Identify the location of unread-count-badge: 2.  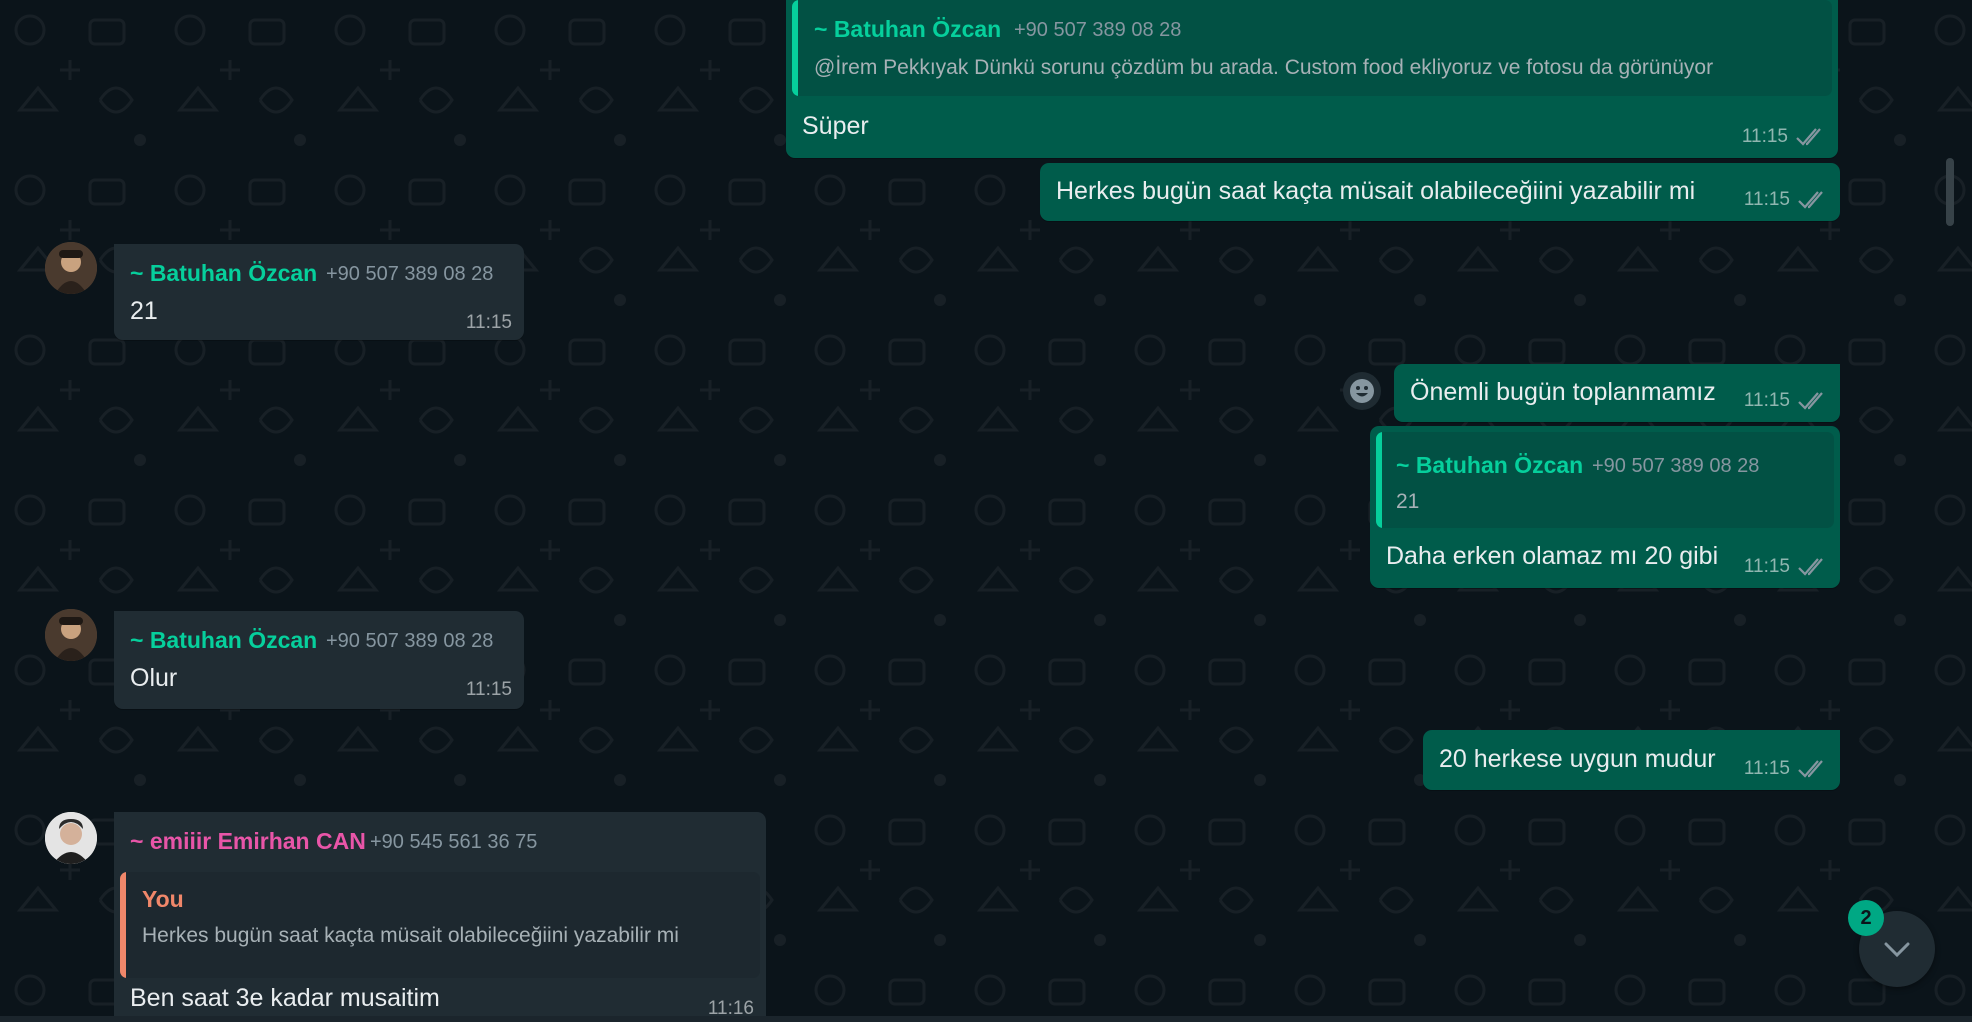
(1866, 918).